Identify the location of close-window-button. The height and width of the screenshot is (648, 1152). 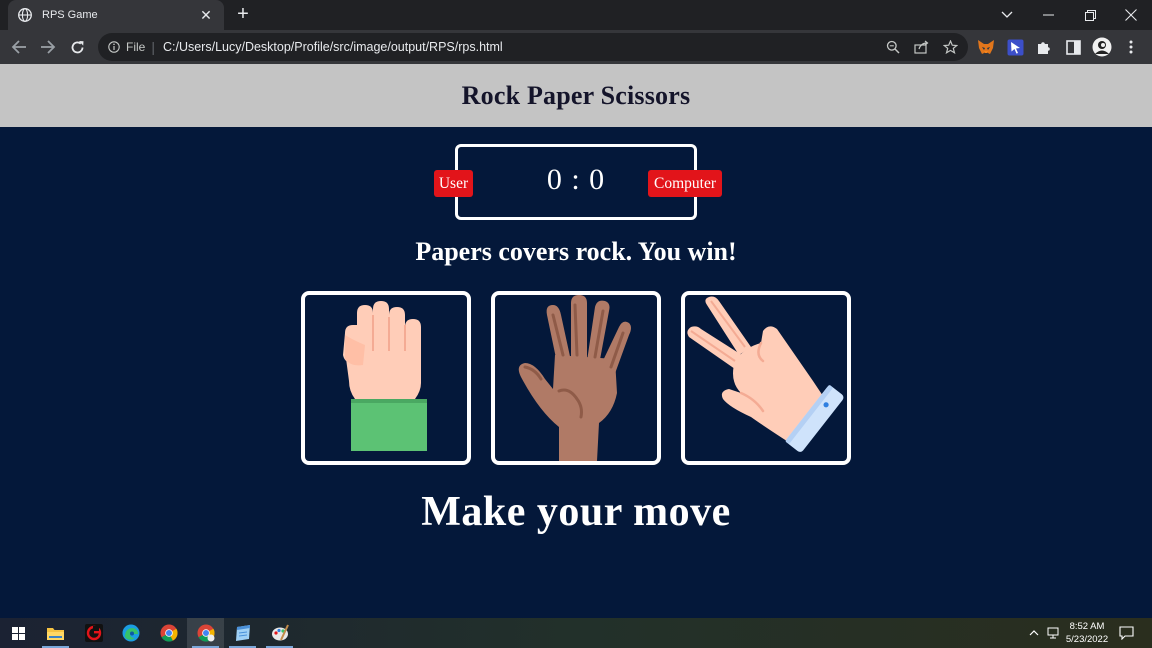
(1131, 15).